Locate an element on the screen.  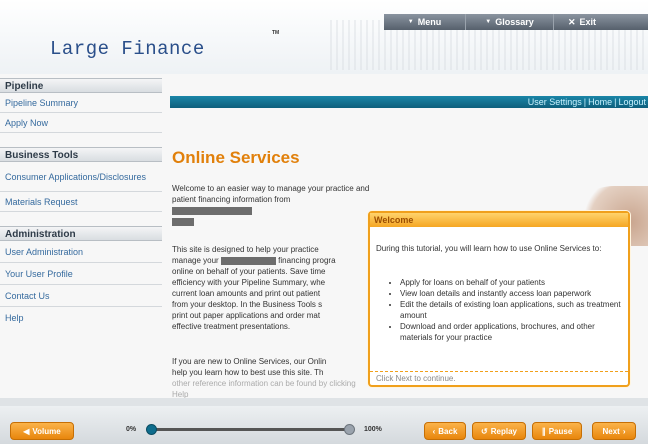
replay-icon: ↺ is located at coordinates (484, 431).